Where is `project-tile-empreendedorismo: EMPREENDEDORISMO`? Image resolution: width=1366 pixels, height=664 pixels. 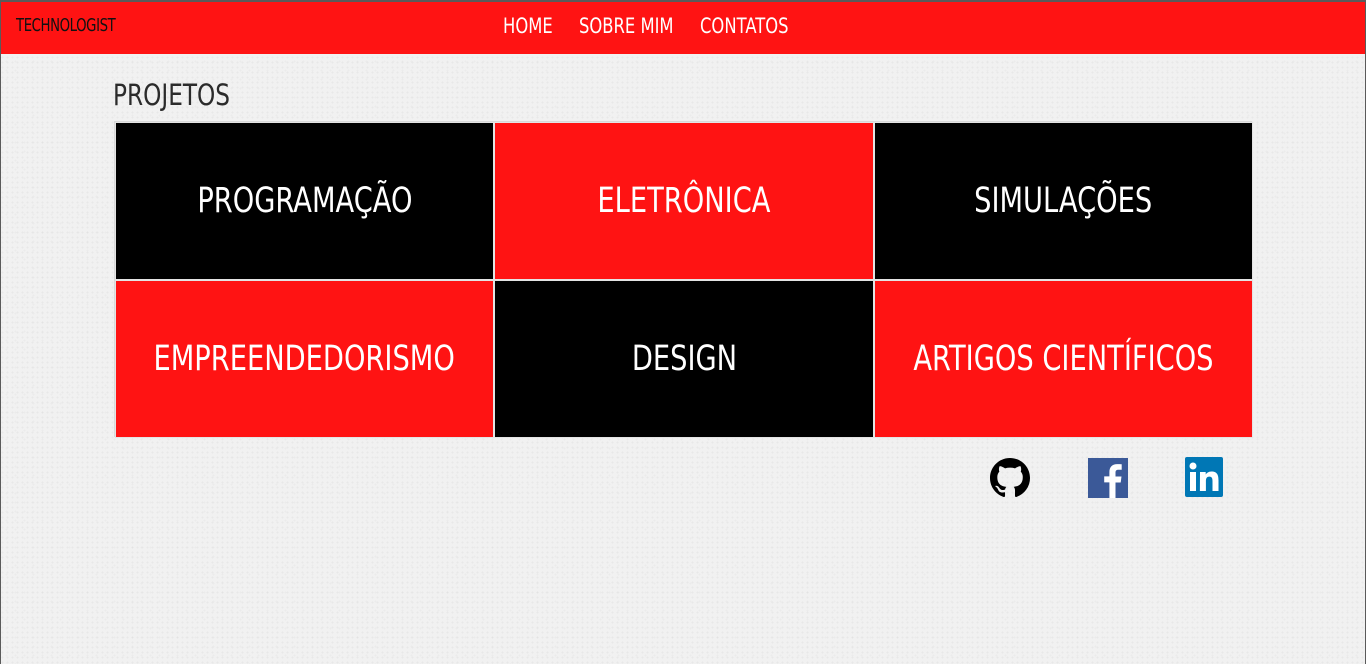 project-tile-empreendedorismo: EMPREENDEDORISMO is located at coordinates (304, 359).